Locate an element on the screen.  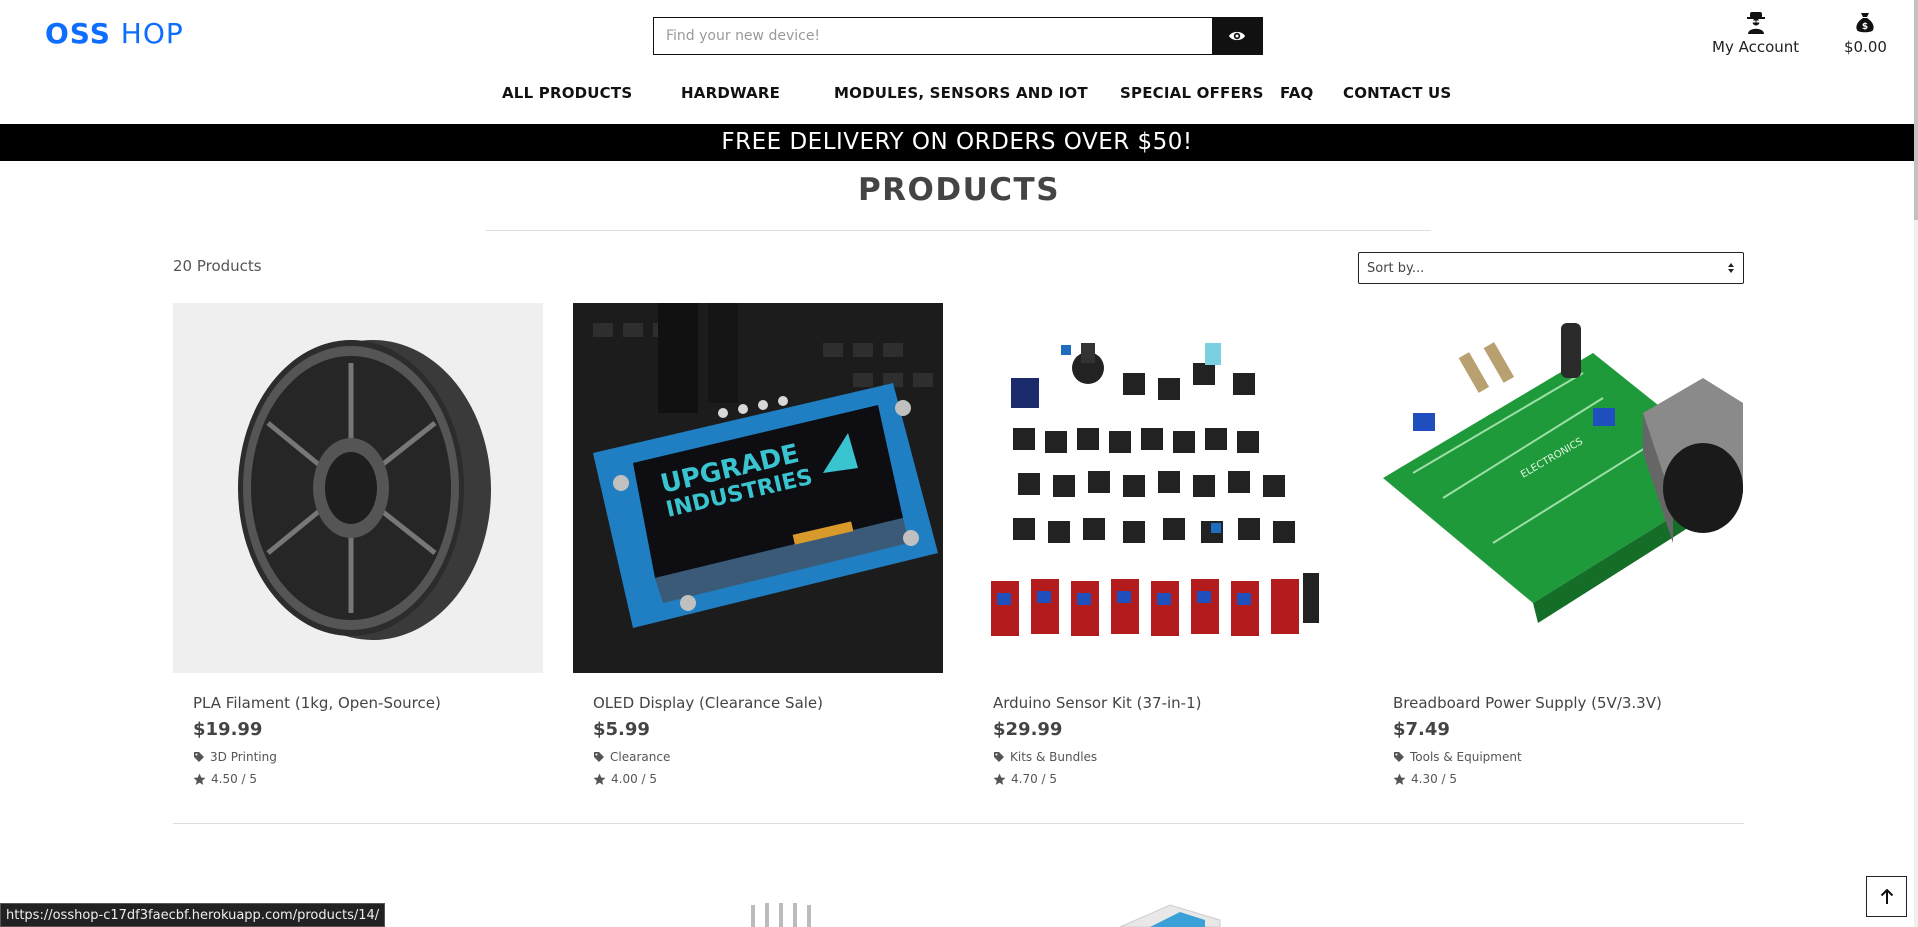
nav-all-products: ALL PRODUCTS is located at coordinates (567, 93).